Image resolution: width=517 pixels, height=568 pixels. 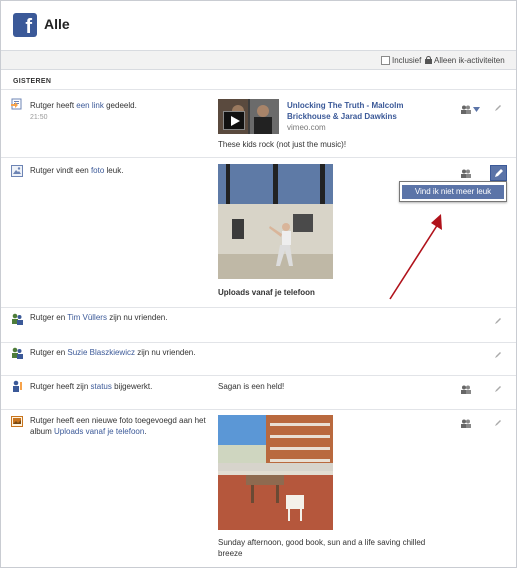 What do you see at coordinates (72, 170) in the screenshot?
I see `activity-verb: vindt een` at bounding box center [72, 170].